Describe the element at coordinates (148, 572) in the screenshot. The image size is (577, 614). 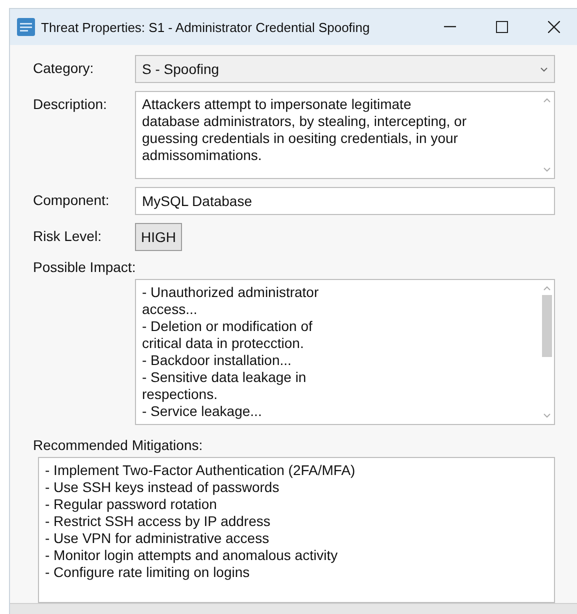
I see `mitigation-item: - Configure rate limiting on logins` at that location.